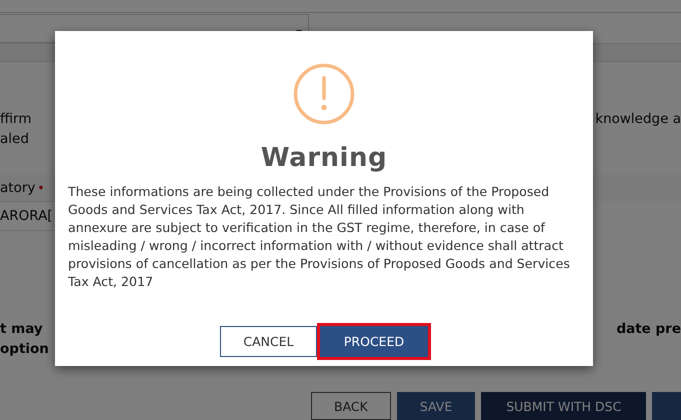  What do you see at coordinates (16, 119) in the screenshot?
I see `declaration-text: ffirm` at bounding box center [16, 119].